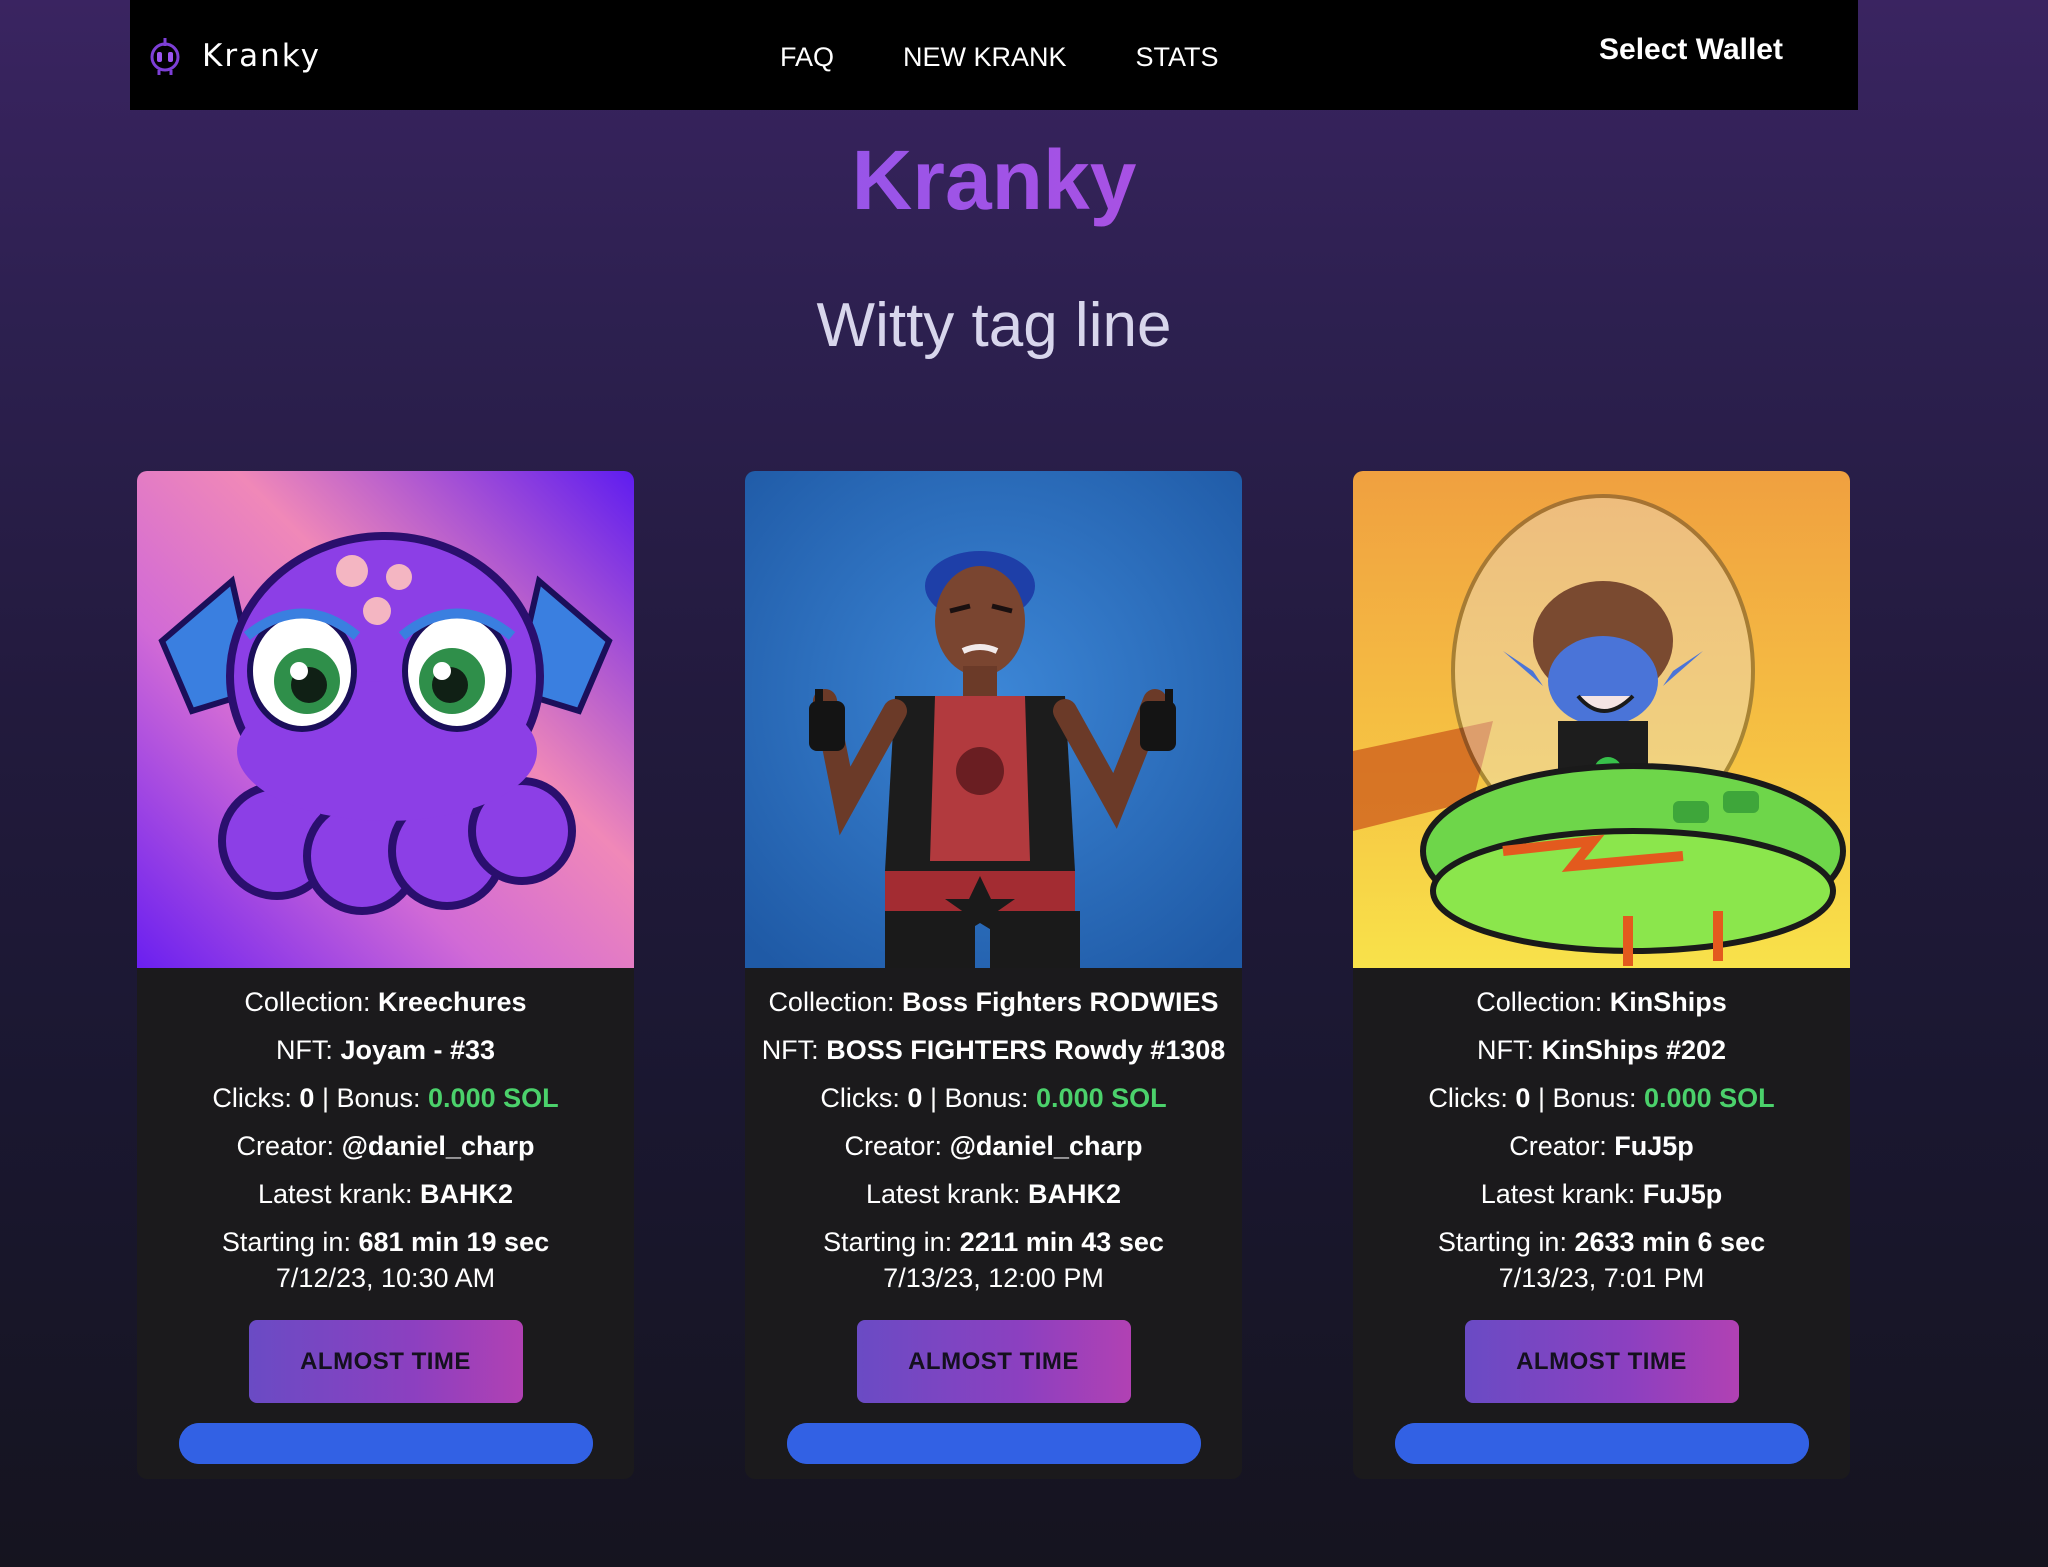 This screenshot has width=2048, height=1567. What do you see at coordinates (1670, 1242) in the screenshot?
I see `countdown-value: 2633 min 6 sec` at bounding box center [1670, 1242].